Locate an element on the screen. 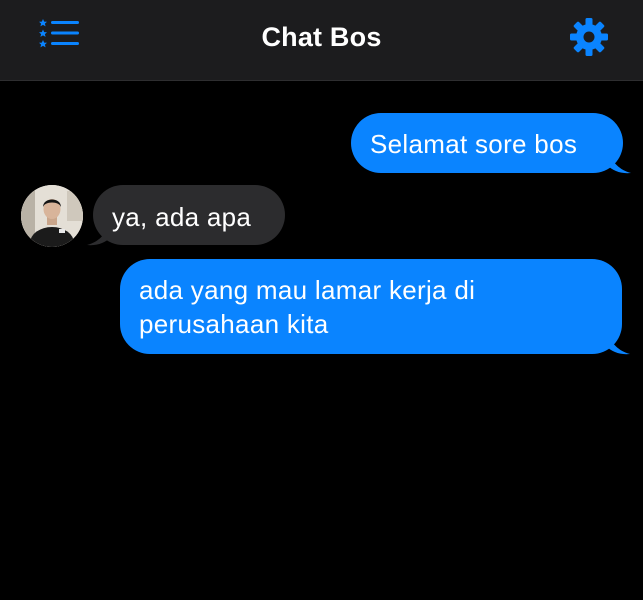  navigation-bar: Chat Bos is located at coordinates (321, 40).